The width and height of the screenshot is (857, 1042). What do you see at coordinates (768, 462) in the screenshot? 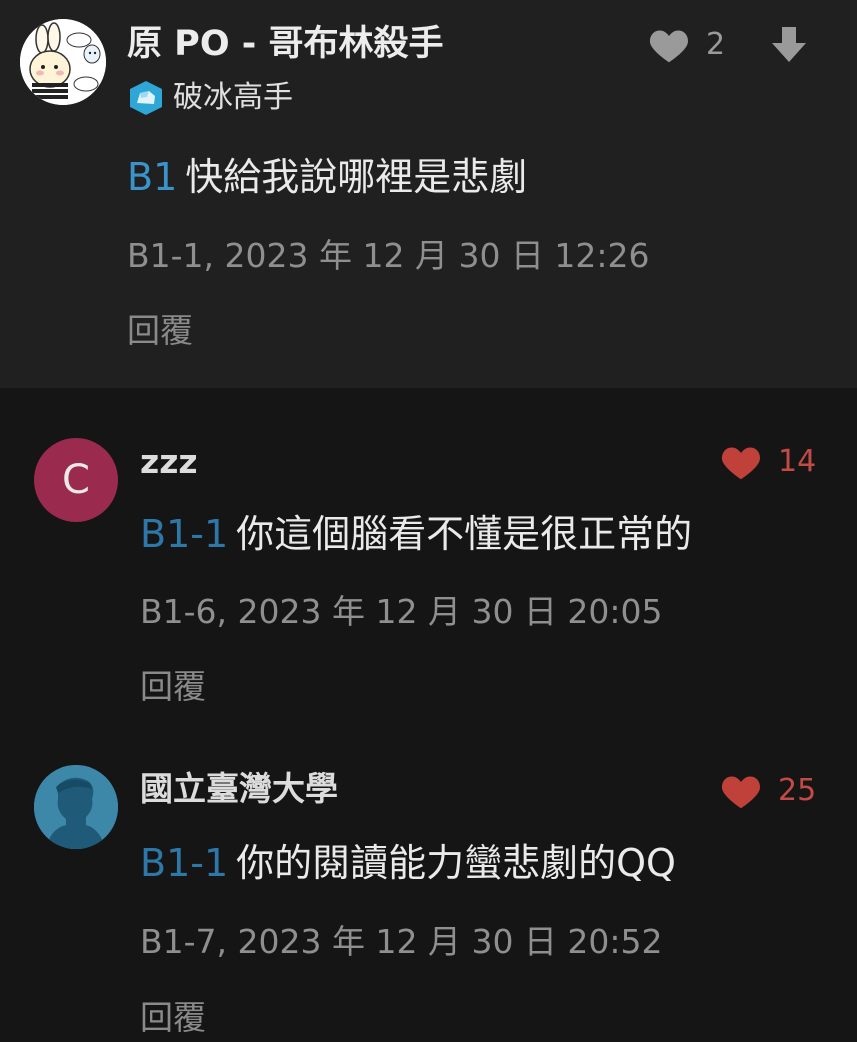
I see `reply-like: 14` at bounding box center [768, 462].